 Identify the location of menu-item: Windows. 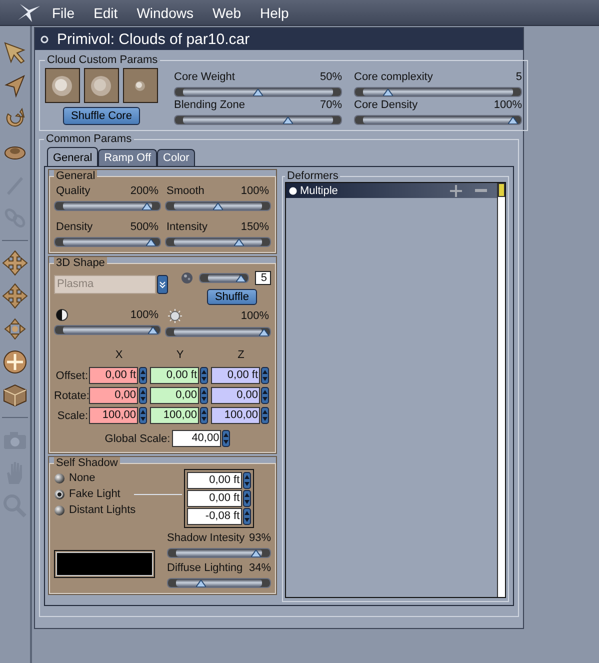
(165, 12).